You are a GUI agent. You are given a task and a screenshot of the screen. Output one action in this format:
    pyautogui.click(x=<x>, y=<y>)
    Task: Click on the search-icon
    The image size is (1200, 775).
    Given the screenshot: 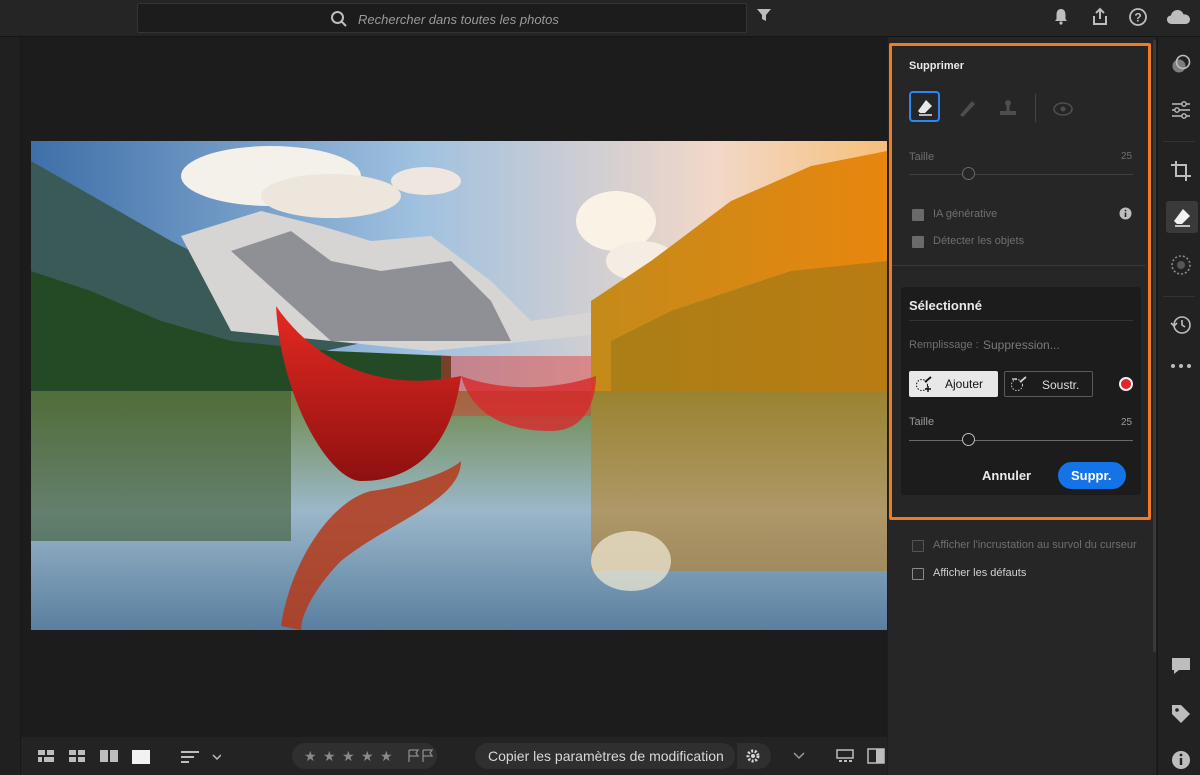 What is the action you would take?
    pyautogui.click(x=339, y=19)
    